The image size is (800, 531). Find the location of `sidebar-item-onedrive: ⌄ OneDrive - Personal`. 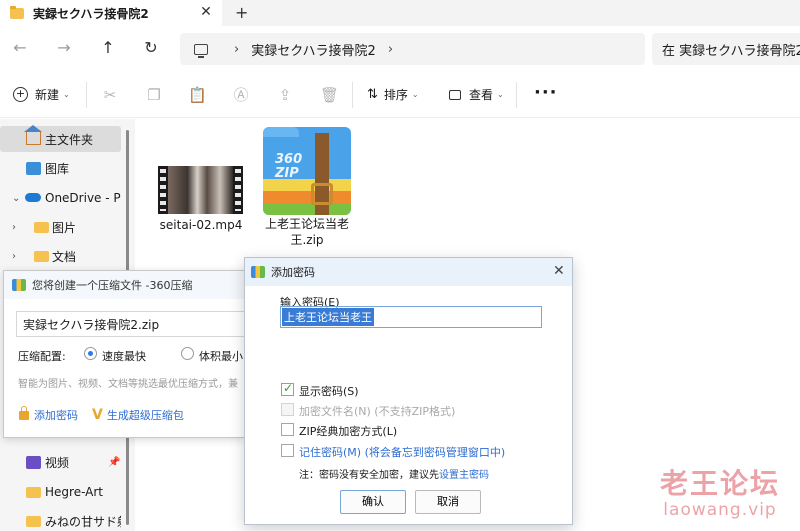

sidebar-item-onedrive: ⌄ OneDrive - Personal is located at coordinates (60, 198).